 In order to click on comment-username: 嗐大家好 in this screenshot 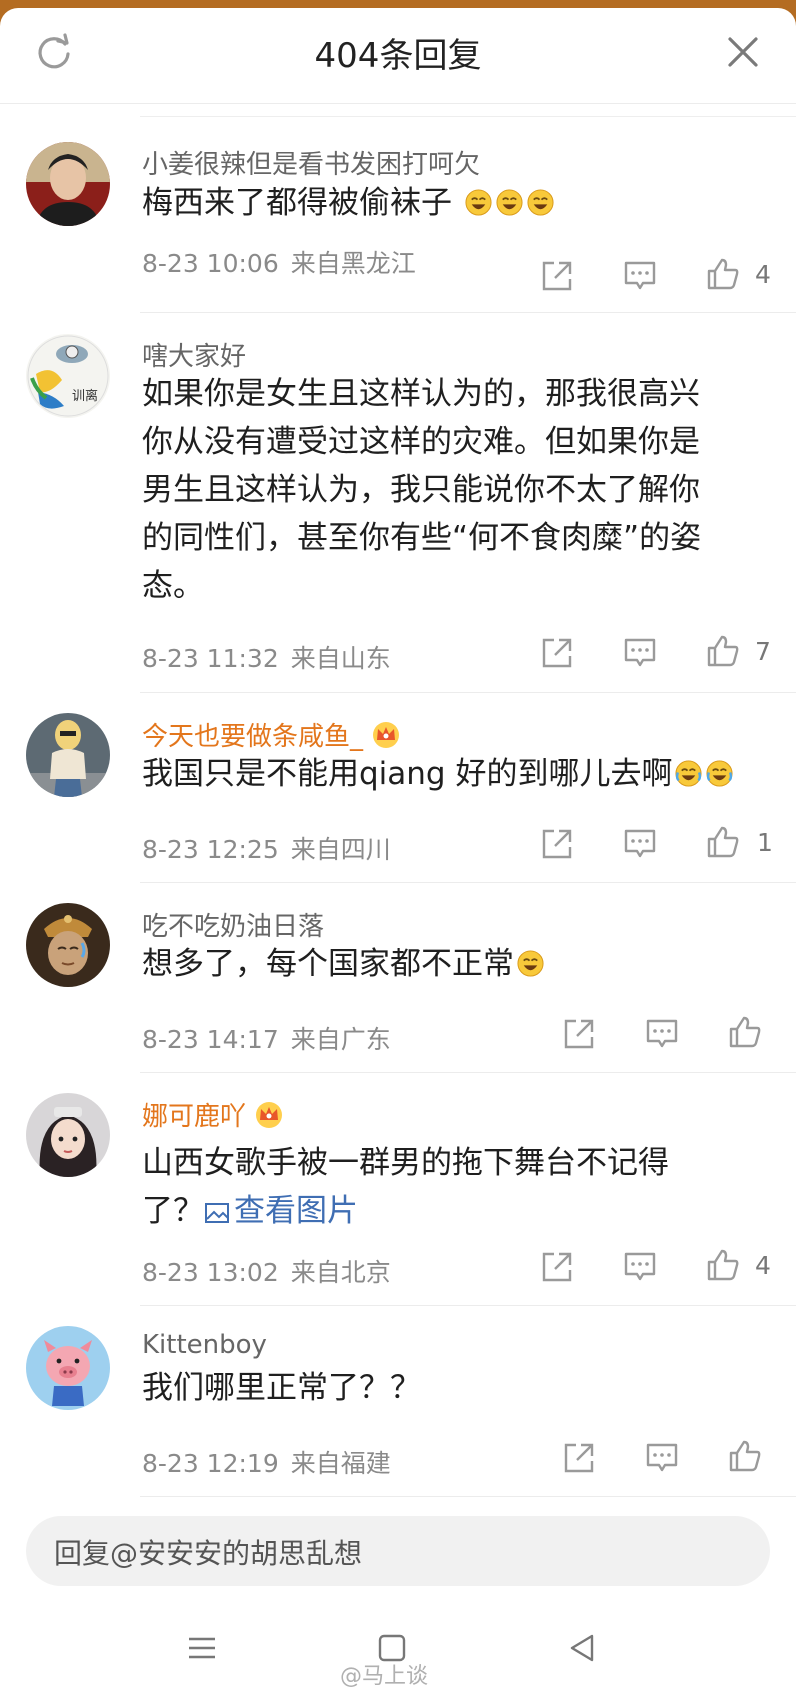, I will do `click(194, 354)`.